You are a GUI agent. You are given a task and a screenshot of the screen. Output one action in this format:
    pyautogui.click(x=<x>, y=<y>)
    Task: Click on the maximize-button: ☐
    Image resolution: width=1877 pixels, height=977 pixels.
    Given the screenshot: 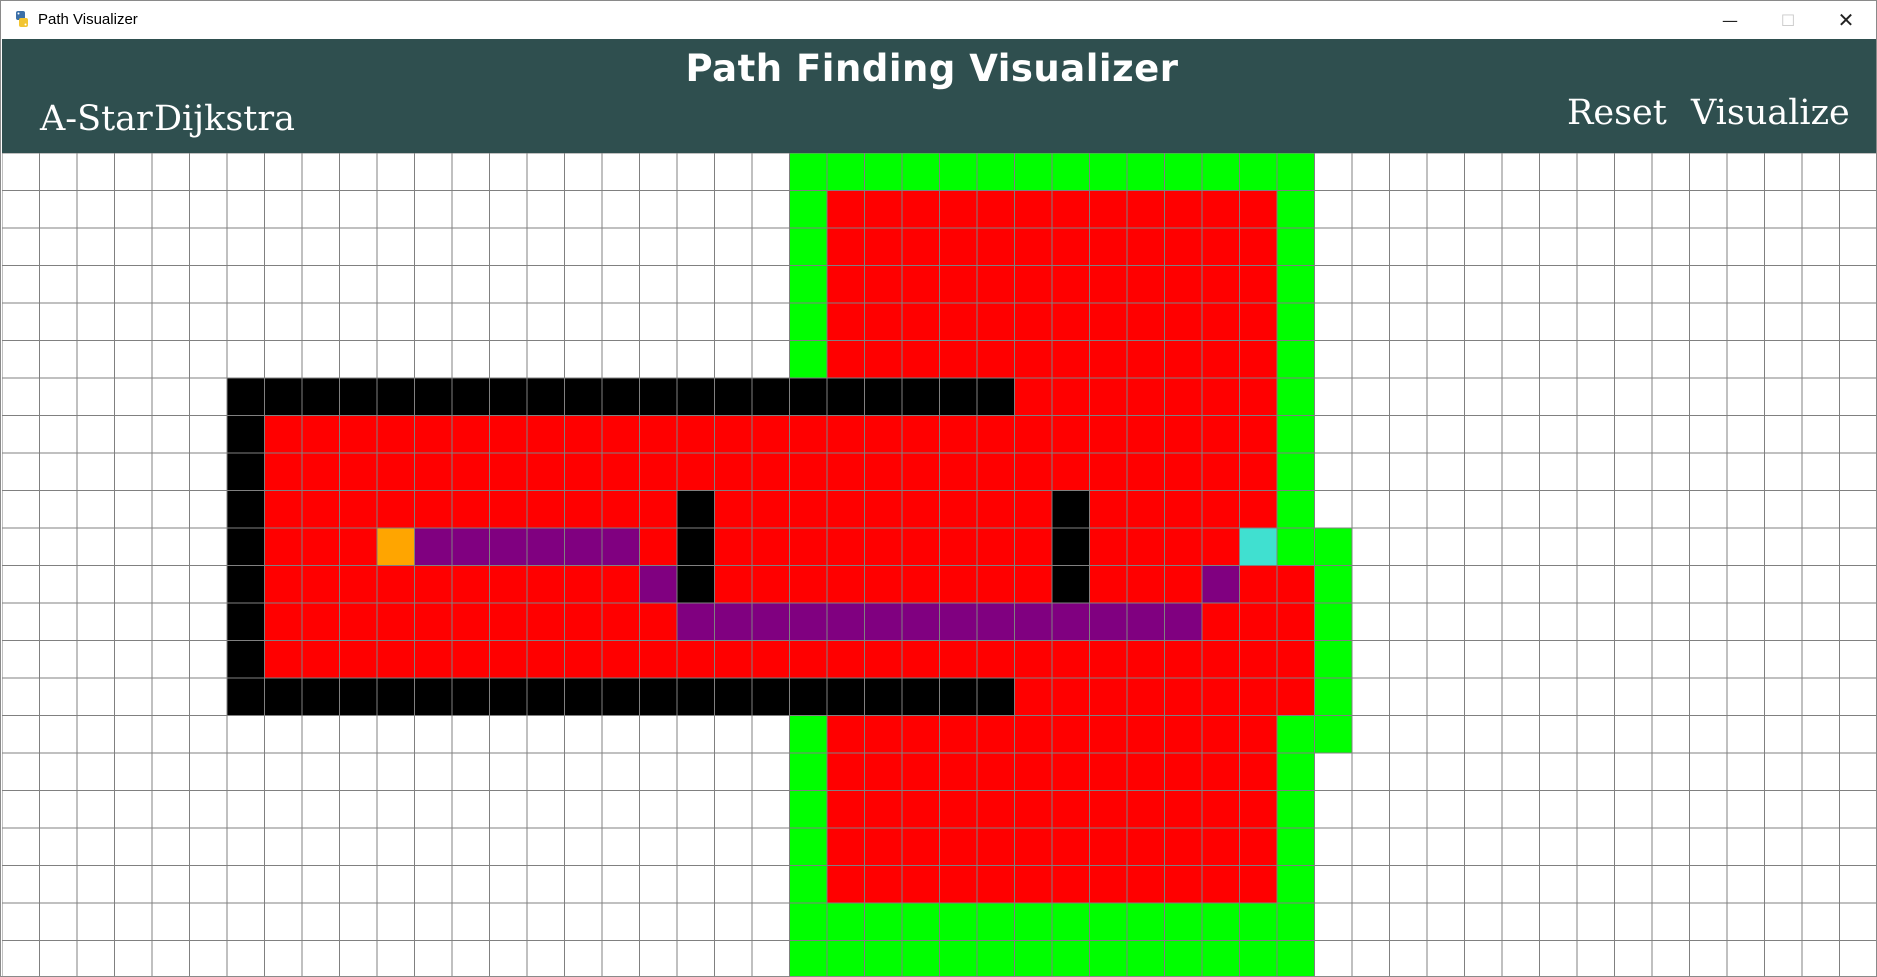 What is the action you would take?
    pyautogui.click(x=1788, y=20)
    